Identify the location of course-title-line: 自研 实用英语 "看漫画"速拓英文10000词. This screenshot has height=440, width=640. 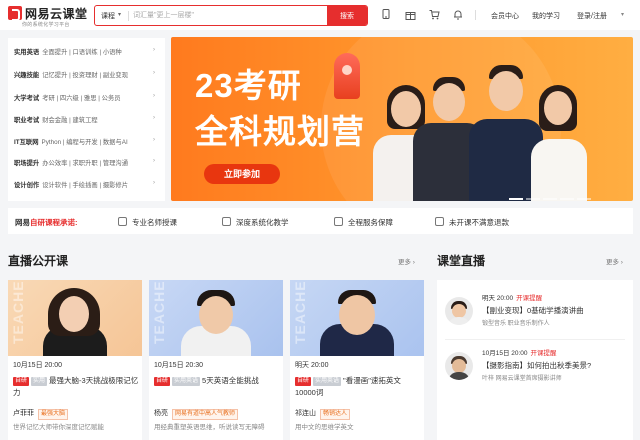
(358, 387).